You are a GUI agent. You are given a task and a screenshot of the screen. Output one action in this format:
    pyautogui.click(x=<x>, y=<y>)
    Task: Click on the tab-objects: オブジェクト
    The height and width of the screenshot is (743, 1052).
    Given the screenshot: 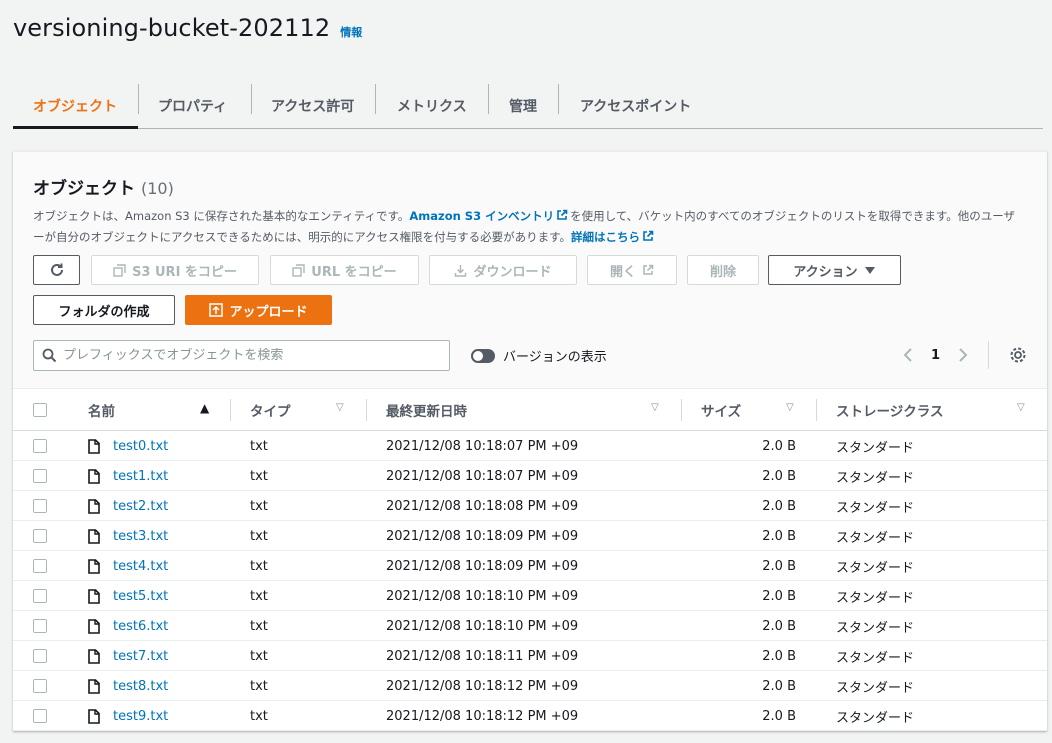 What is the action you would take?
    pyautogui.click(x=75, y=106)
    